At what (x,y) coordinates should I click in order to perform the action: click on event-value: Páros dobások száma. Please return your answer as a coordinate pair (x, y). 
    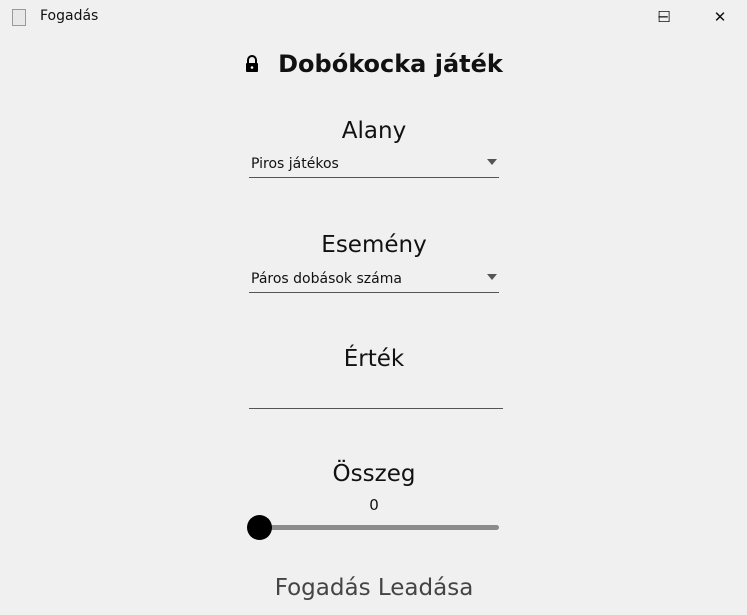
    Looking at the image, I should click on (326, 279).